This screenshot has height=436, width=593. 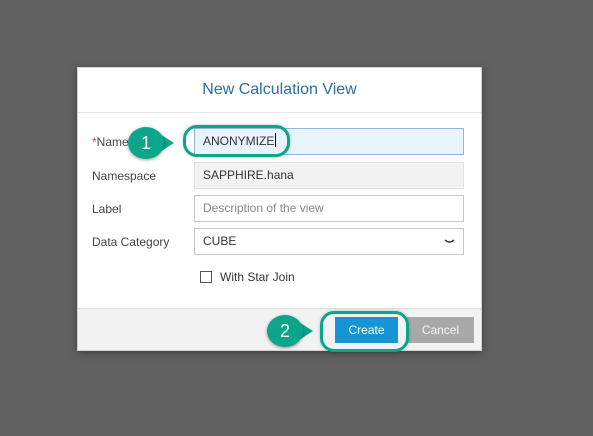 I want to click on star-join-checkbox, so click(x=206, y=277).